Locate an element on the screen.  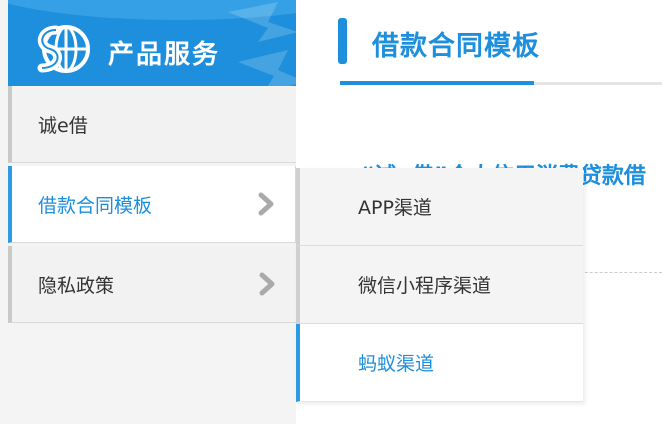
bank-logo-icon is located at coordinates (63, 49).